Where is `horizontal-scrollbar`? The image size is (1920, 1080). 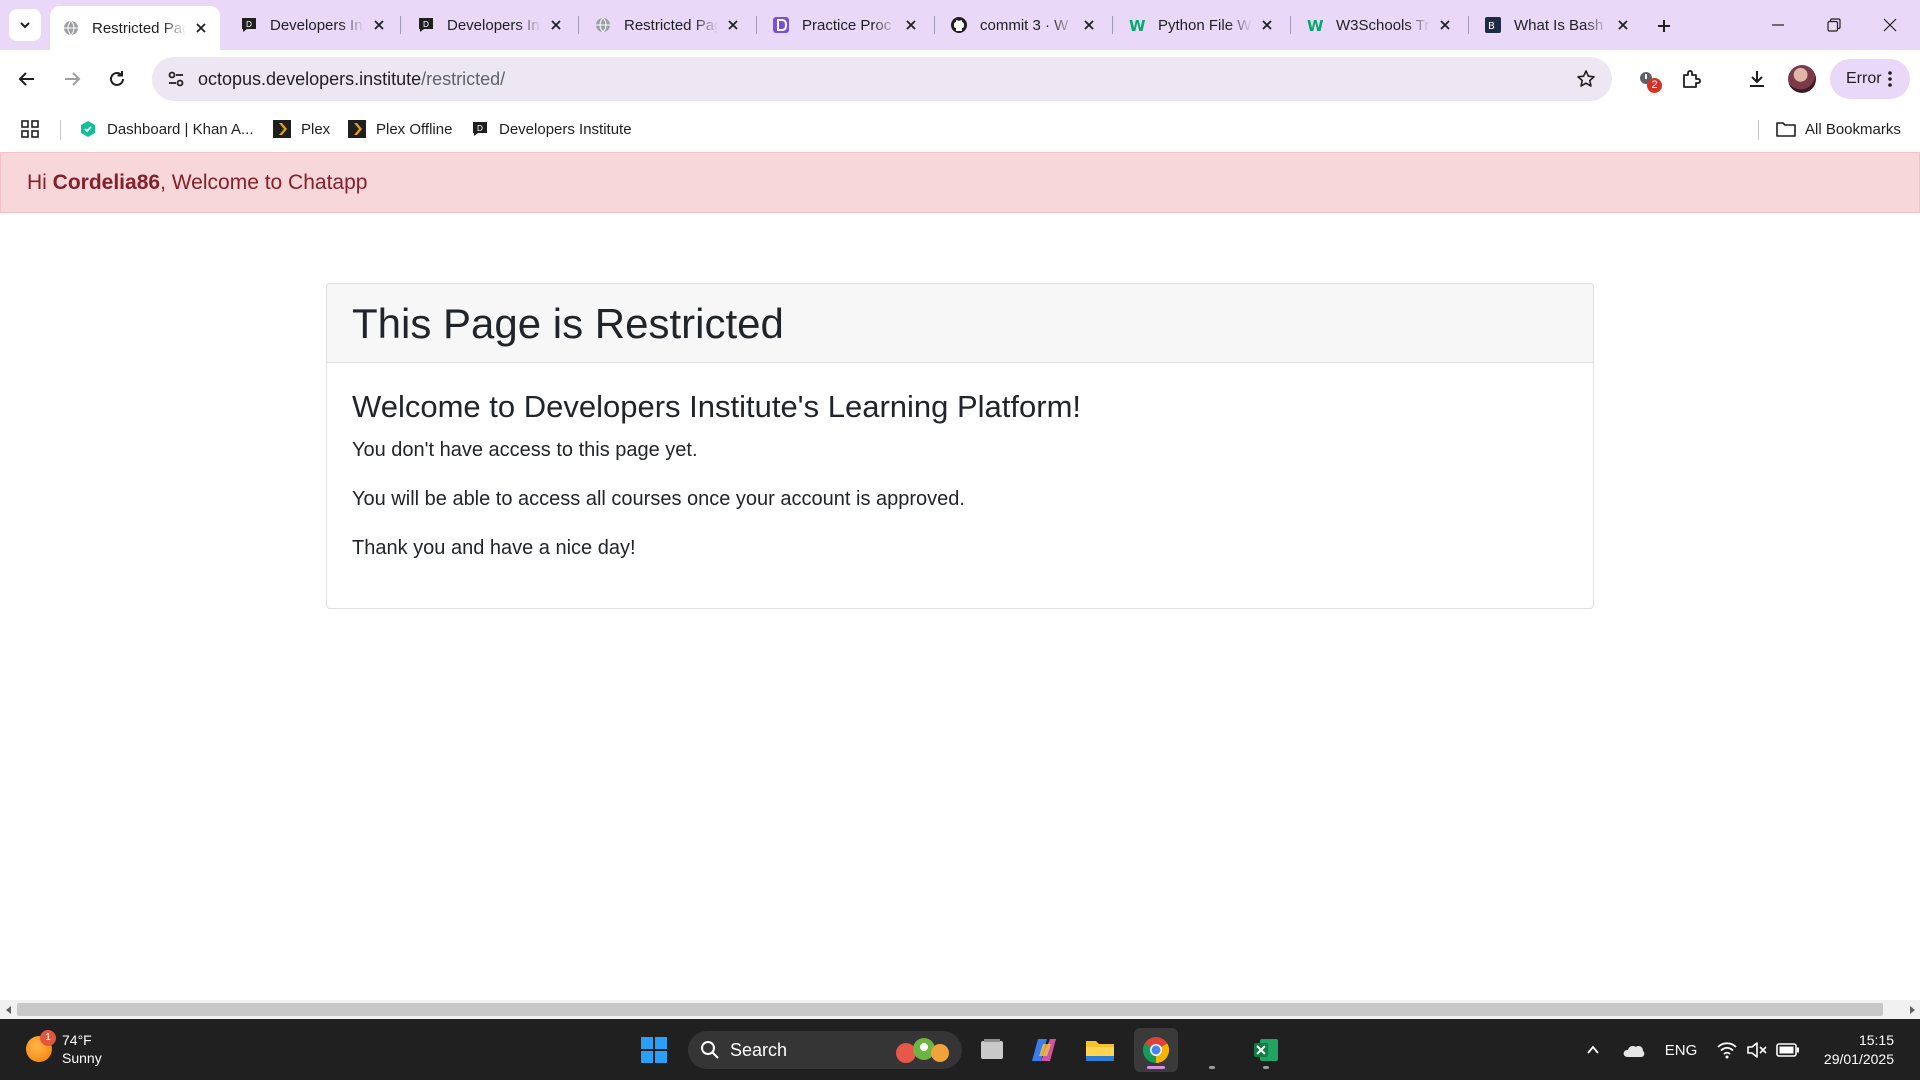
horizontal-scrollbar is located at coordinates (960, 1009).